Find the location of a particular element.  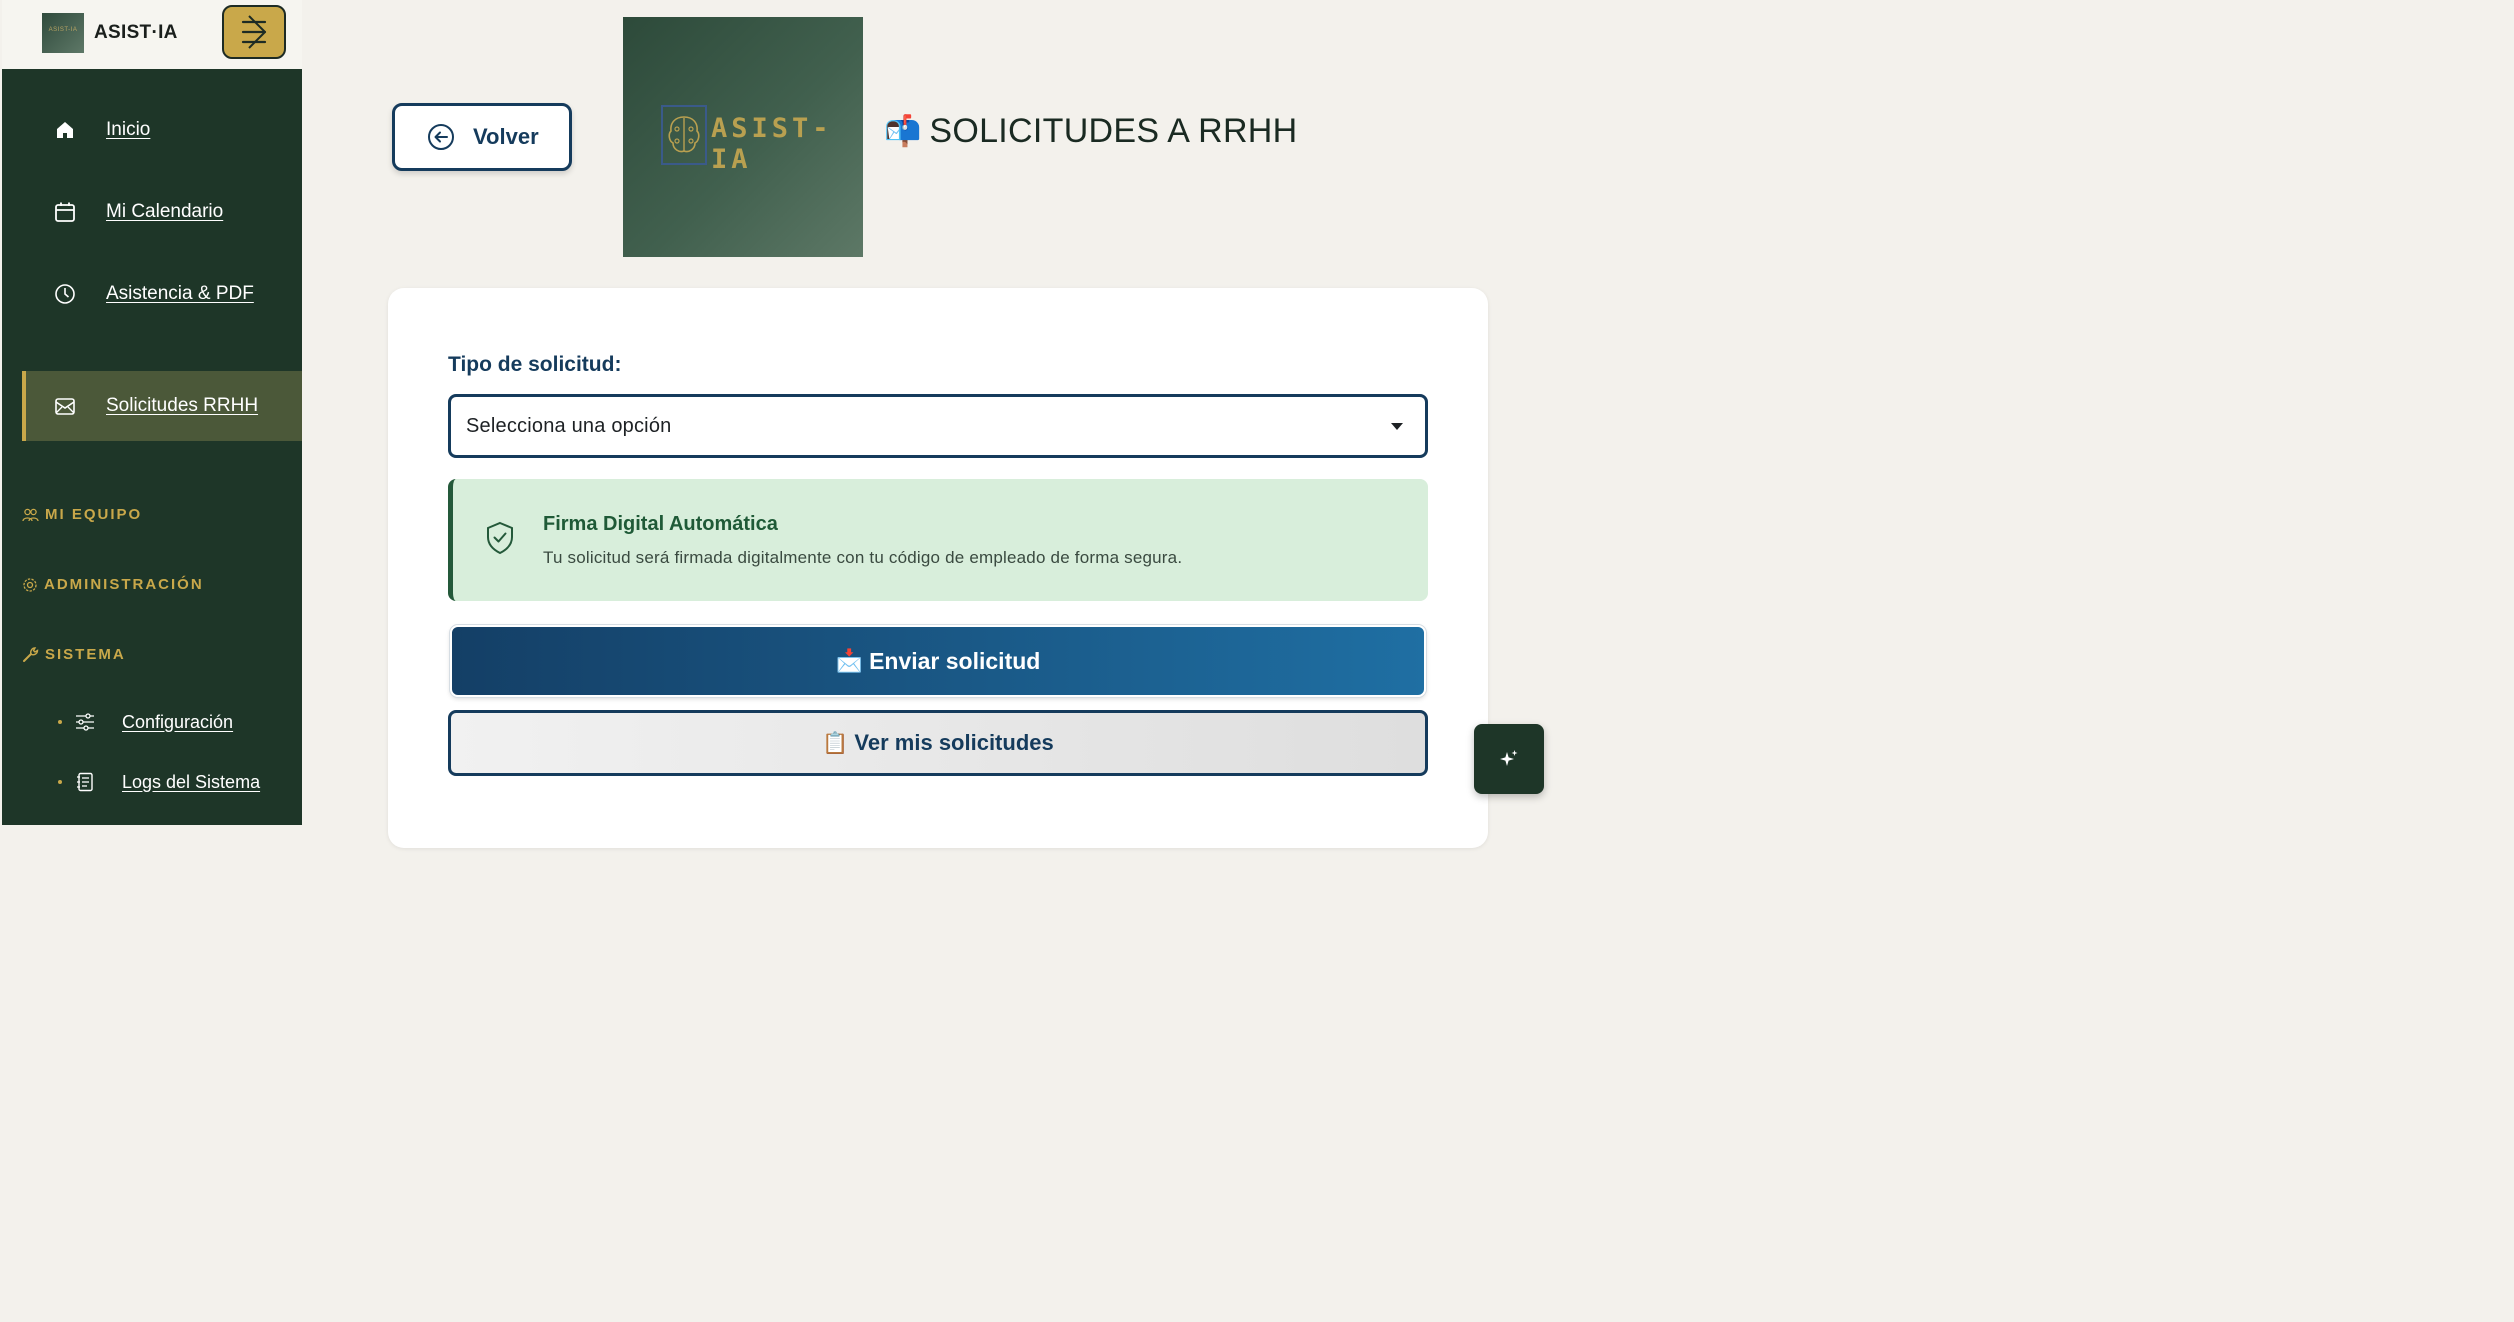

sidebar-item-label: Inicio is located at coordinates (128, 129).